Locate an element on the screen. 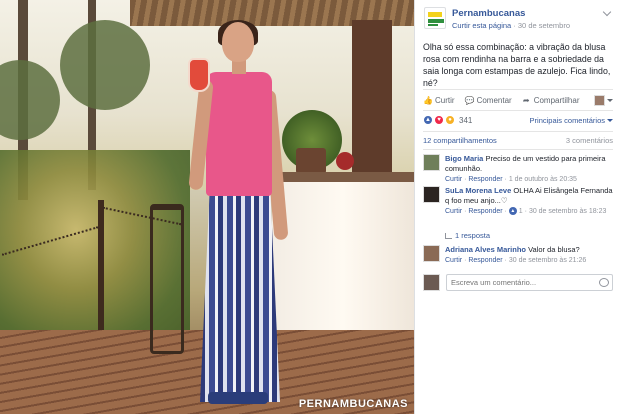 The width and height of the screenshot is (620, 414). model-drink-glass is located at coordinates (199, 75).